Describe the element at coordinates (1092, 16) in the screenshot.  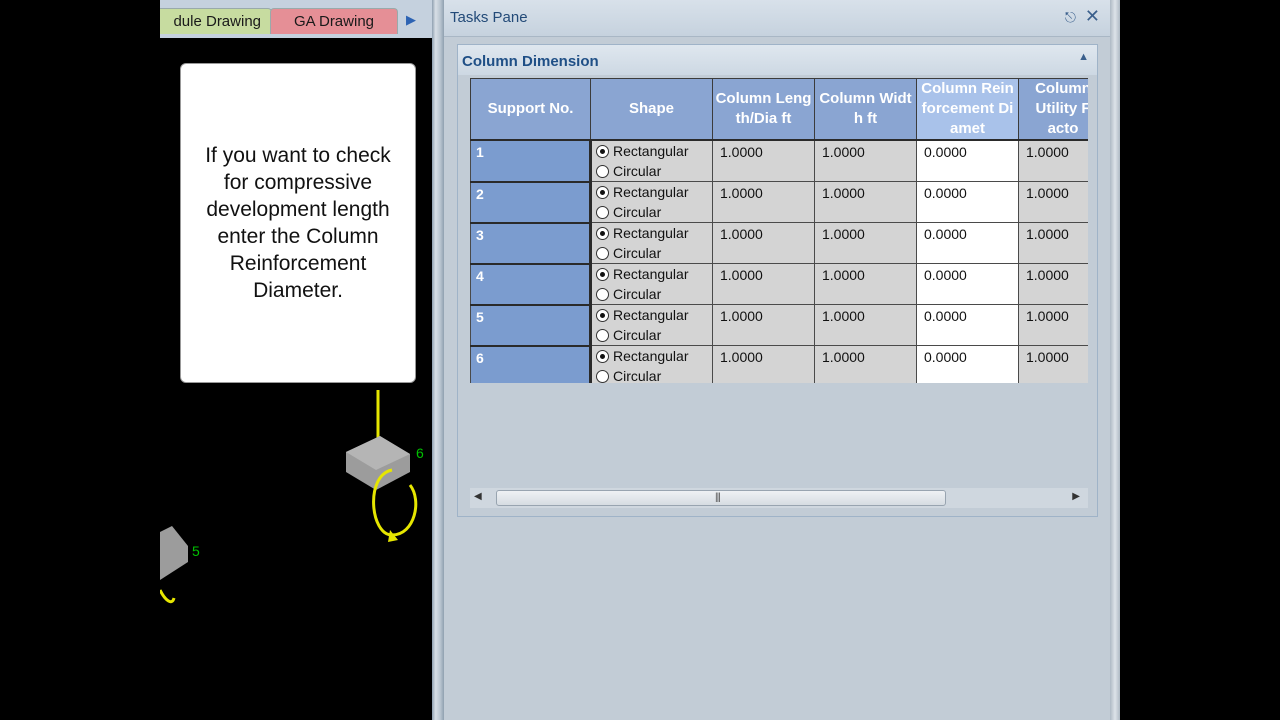
I see `close-icon: ✕` at that location.